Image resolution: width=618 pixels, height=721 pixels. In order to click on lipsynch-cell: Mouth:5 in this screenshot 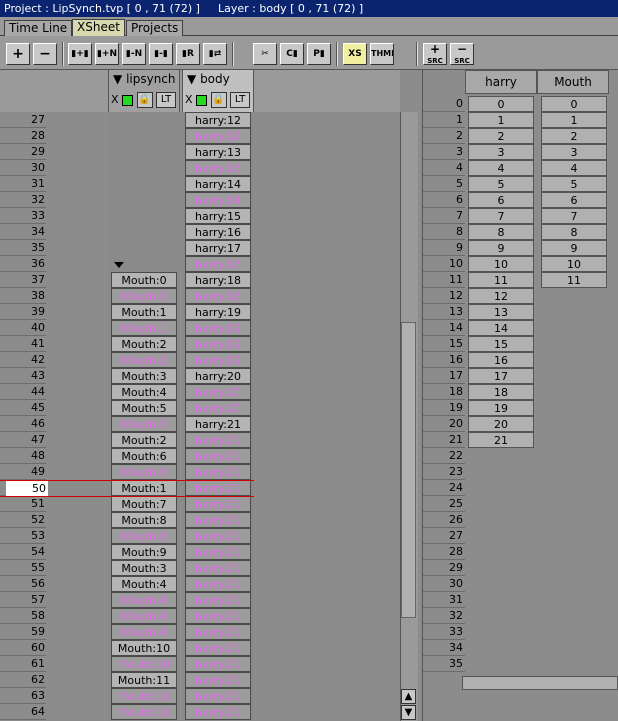, I will do `click(144, 424)`.